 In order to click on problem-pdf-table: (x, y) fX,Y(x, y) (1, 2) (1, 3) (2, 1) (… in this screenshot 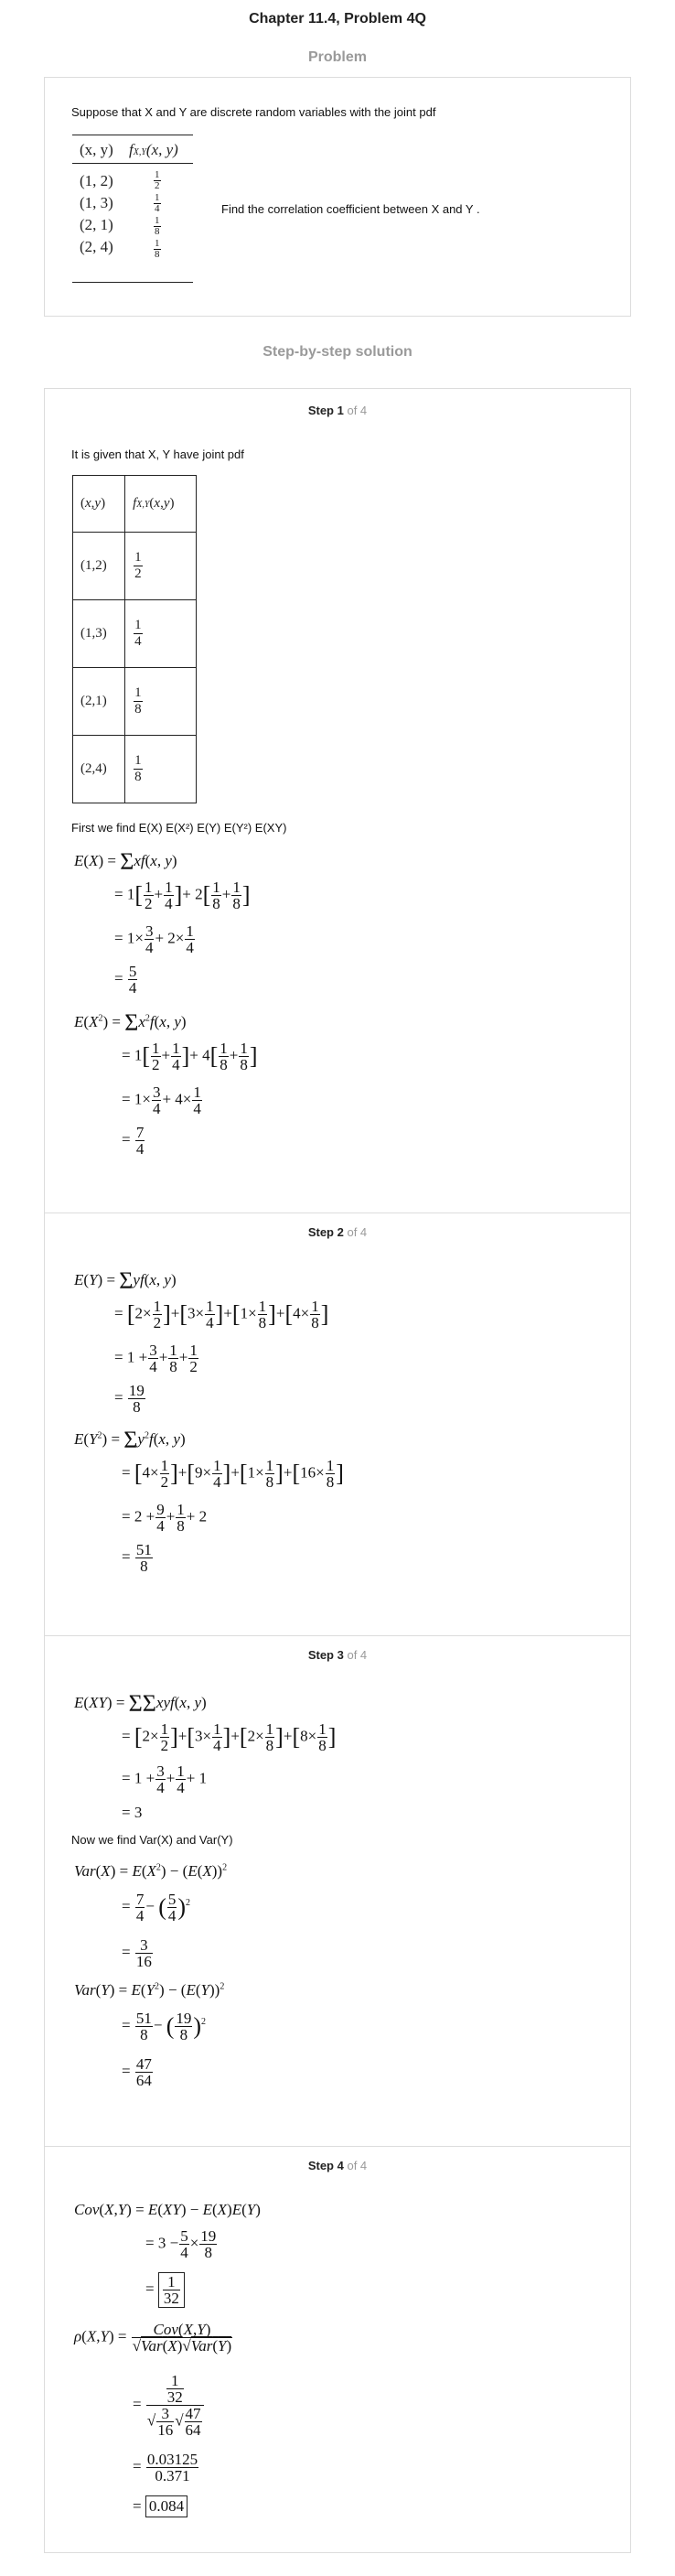, I will do `click(132, 209)`.